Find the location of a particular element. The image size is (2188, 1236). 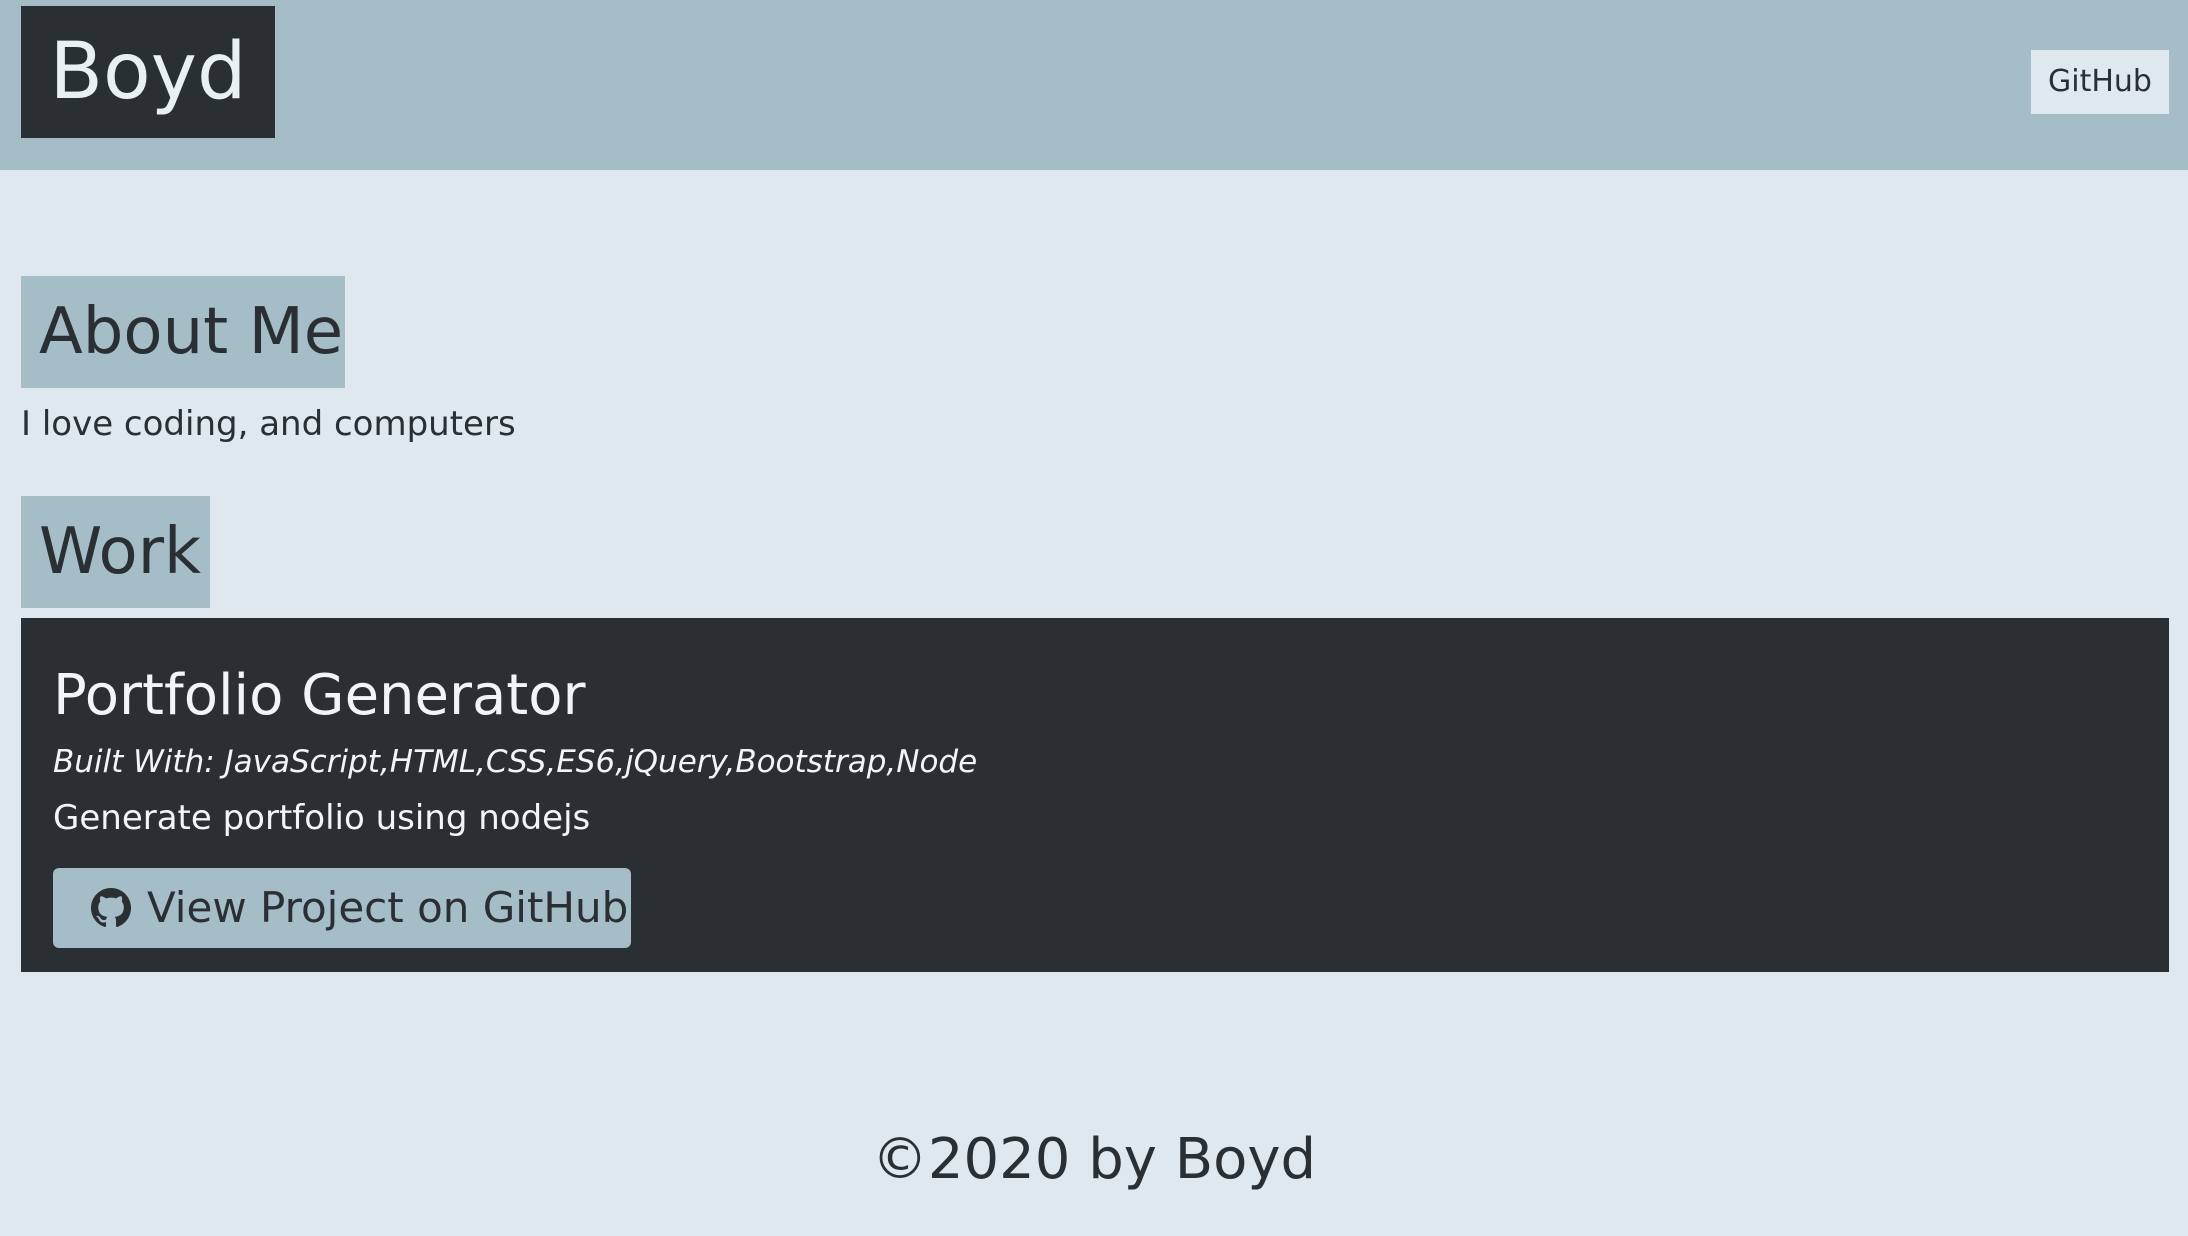

about-heading: About Me is located at coordinates (183, 332).